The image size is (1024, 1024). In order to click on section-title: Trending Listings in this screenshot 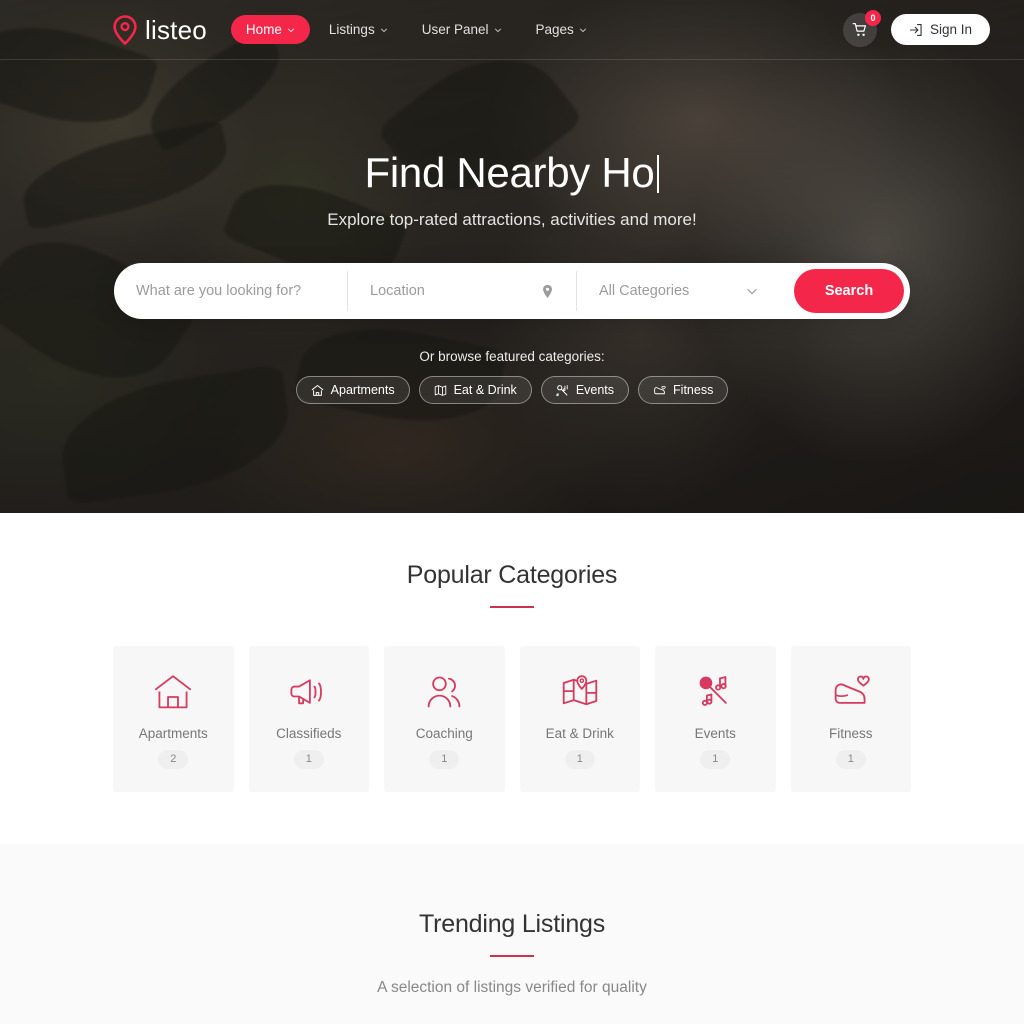, I will do `click(512, 924)`.